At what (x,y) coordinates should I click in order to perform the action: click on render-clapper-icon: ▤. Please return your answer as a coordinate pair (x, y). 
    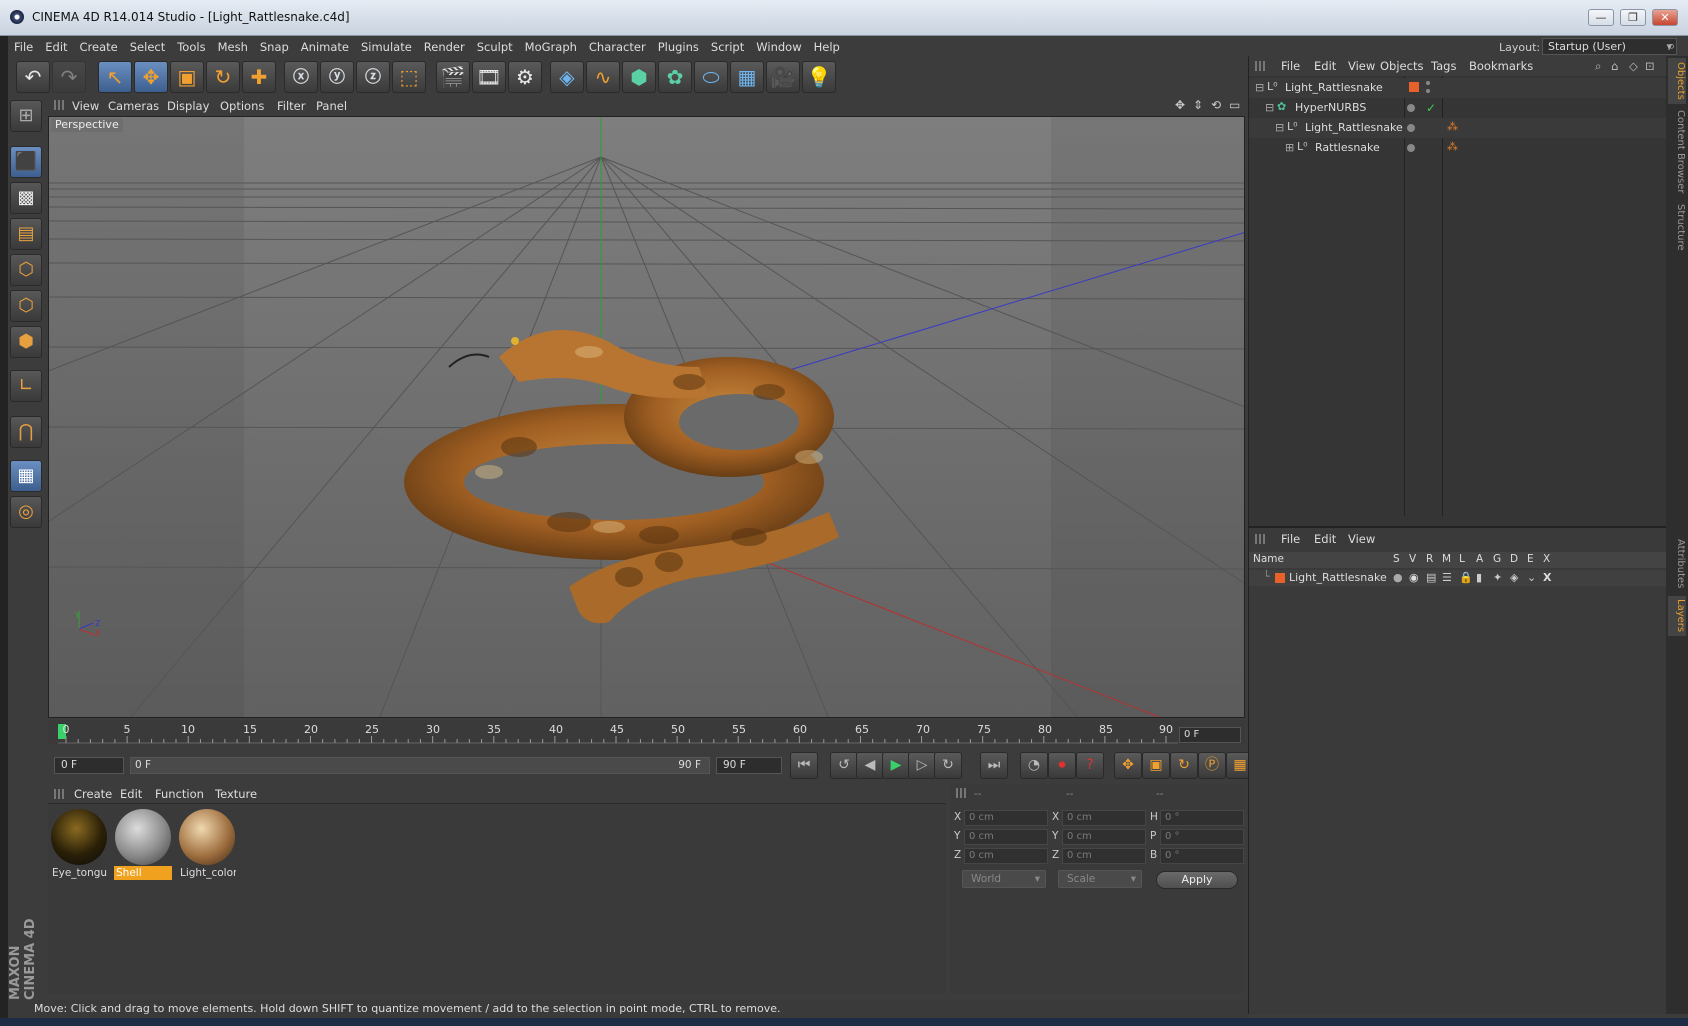
    Looking at the image, I should click on (1431, 577).